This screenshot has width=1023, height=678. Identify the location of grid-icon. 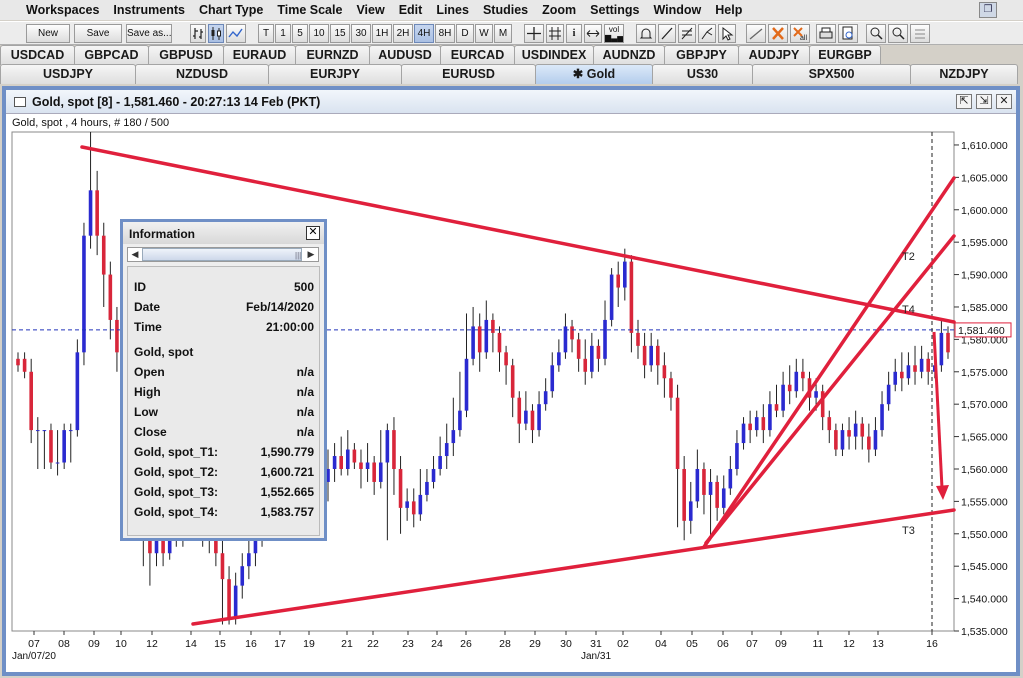
(555, 33).